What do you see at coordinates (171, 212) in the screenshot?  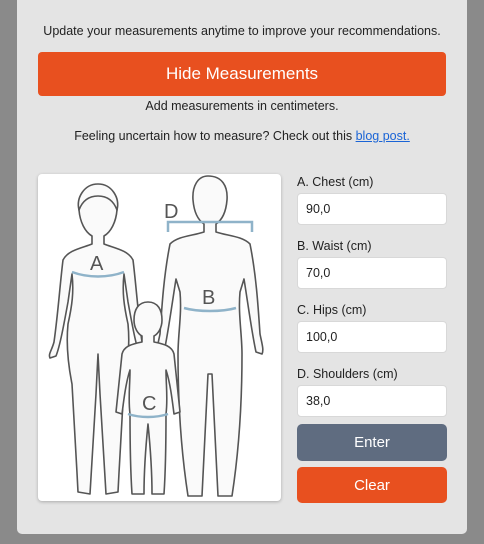 I see `label-shoulders: D` at bounding box center [171, 212].